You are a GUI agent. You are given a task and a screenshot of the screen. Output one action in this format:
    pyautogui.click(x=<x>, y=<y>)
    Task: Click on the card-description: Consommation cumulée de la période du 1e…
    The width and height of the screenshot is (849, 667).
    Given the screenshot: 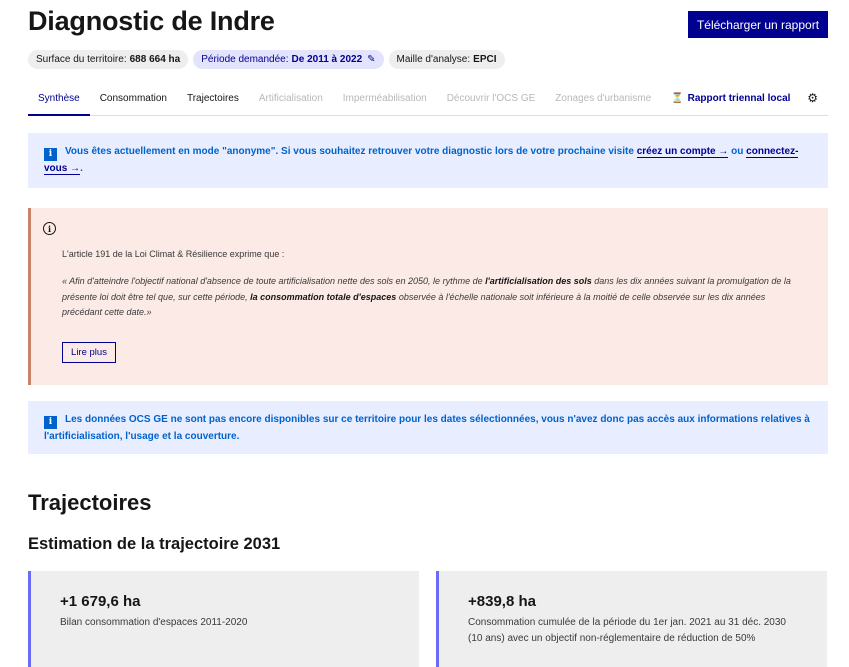 What is the action you would take?
    pyautogui.click(x=627, y=630)
    